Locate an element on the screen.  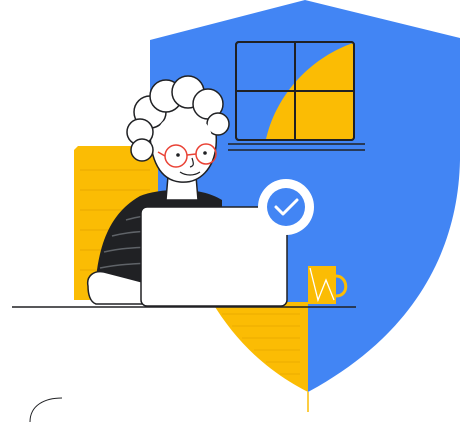
decorative-arc is located at coordinates (46, 409).